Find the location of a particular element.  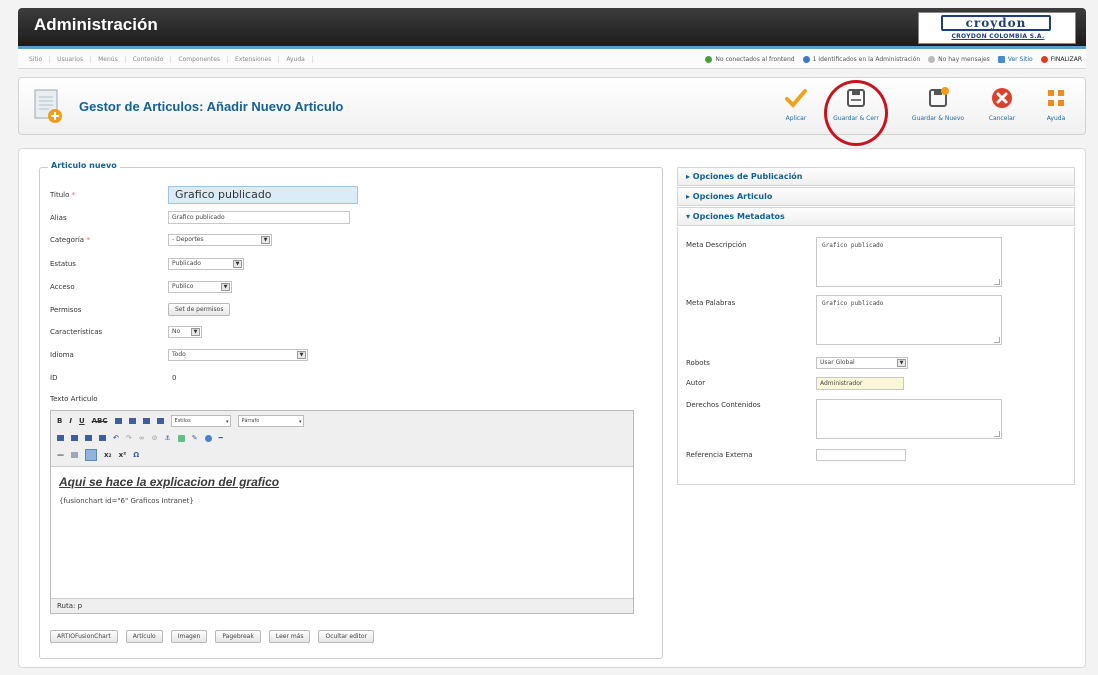

menu-item-usuarios: Usuarios is located at coordinates (71, 59).